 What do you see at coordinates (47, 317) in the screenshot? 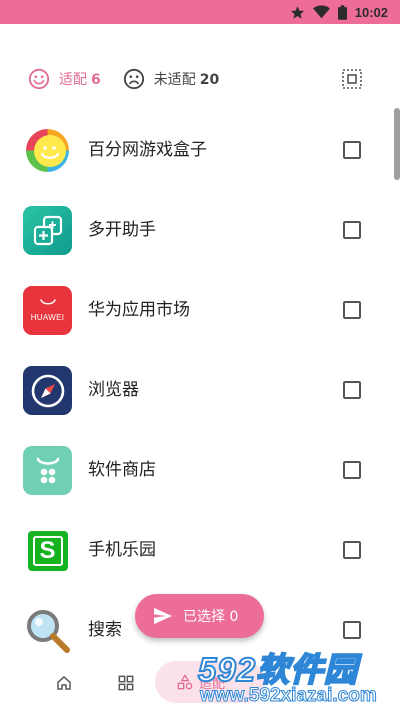
I see `huawei-icon-text: HUAWEI` at bounding box center [47, 317].